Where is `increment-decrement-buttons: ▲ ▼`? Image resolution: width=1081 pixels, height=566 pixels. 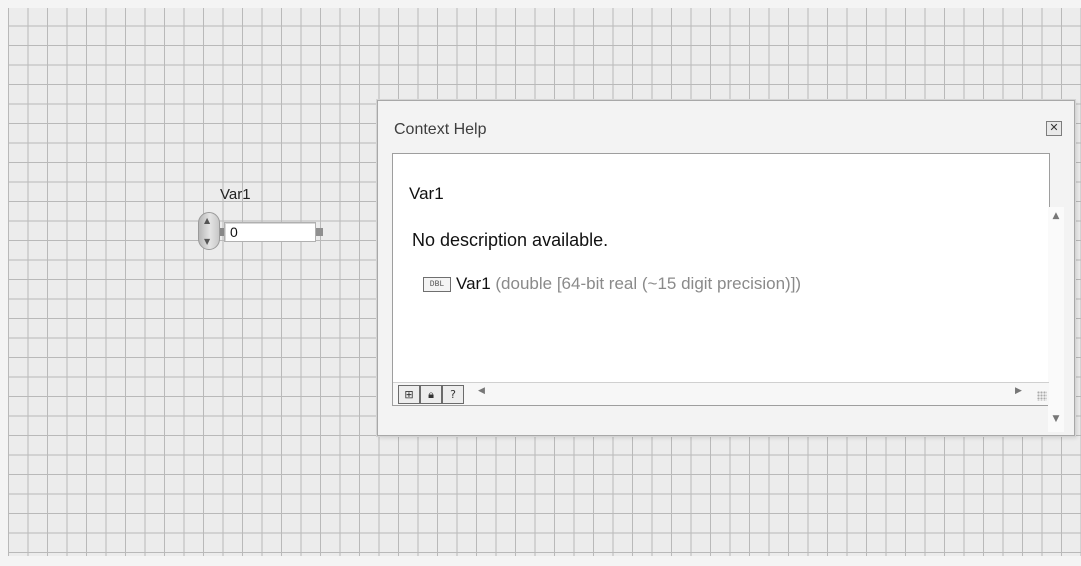
increment-decrement-buttons: ▲ ▼ is located at coordinates (209, 231).